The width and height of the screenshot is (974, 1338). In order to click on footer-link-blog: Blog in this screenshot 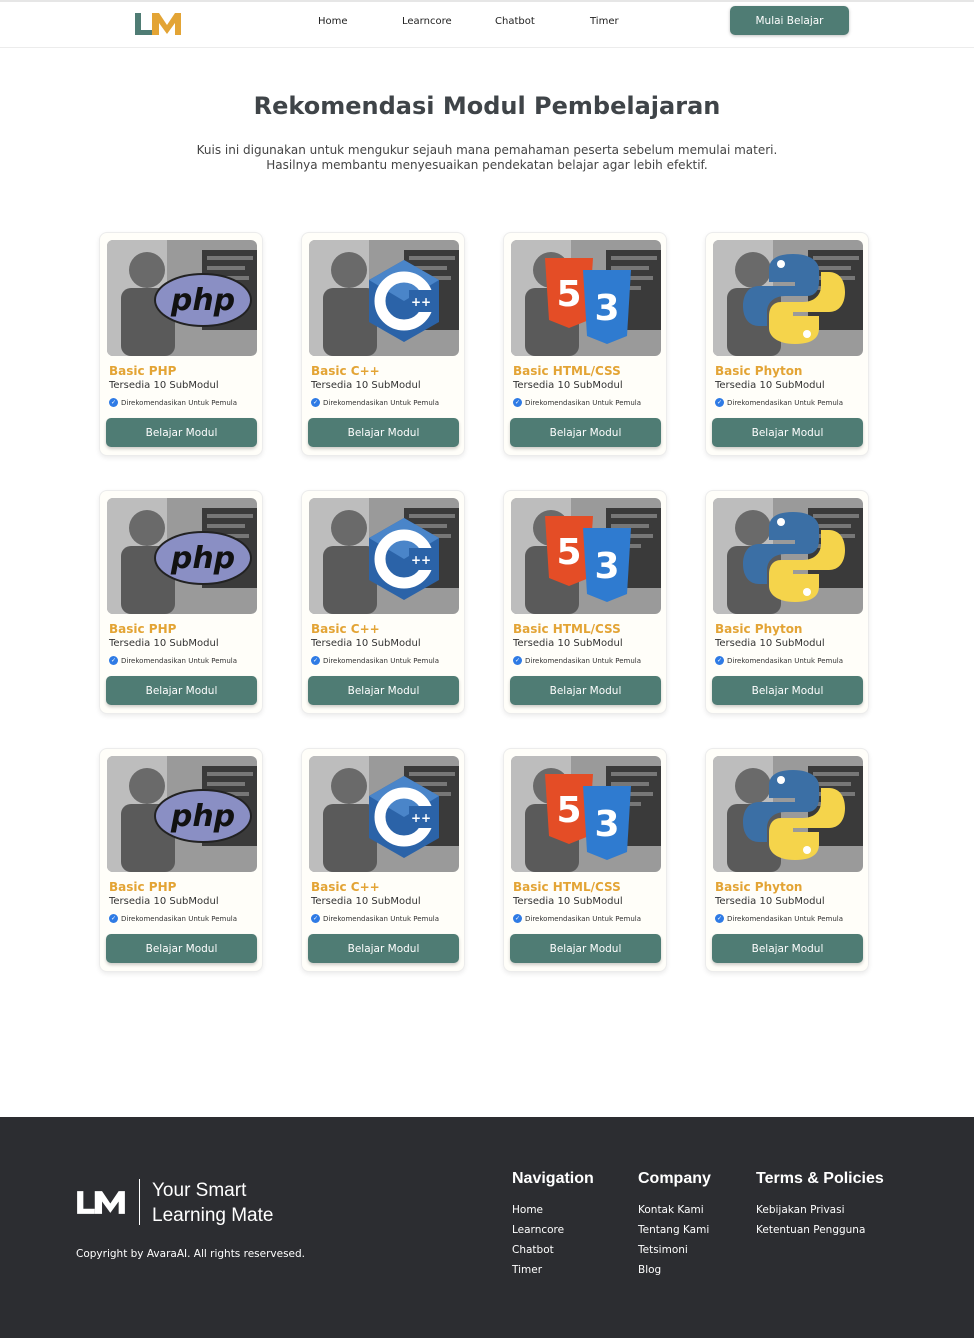, I will do `click(674, 1270)`.